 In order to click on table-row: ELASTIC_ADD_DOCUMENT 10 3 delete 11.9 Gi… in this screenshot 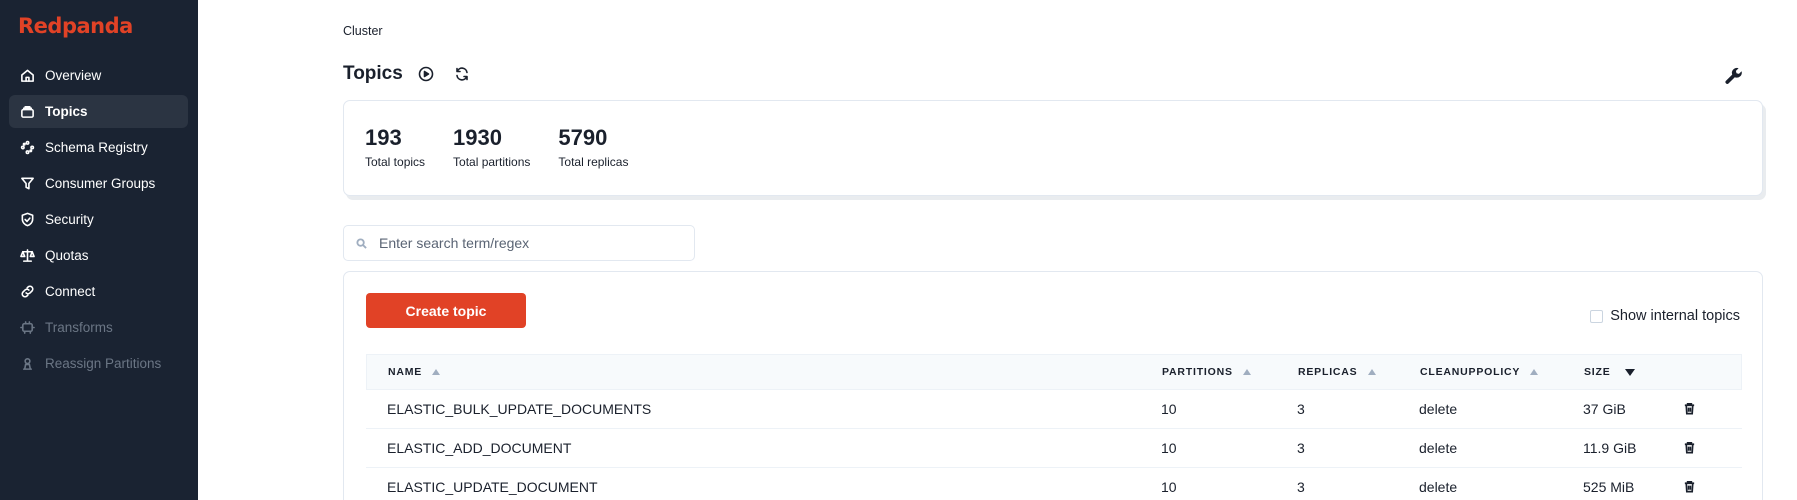, I will do `click(1054, 448)`.